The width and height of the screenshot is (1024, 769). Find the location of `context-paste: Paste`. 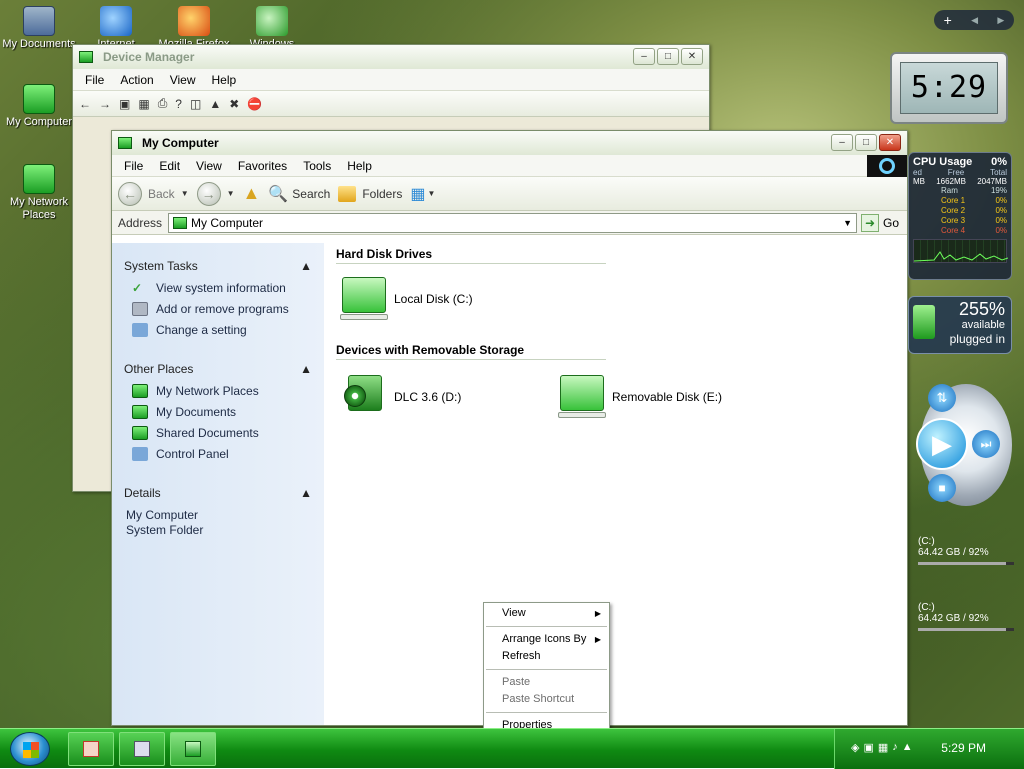

context-paste: Paste is located at coordinates (546, 682).